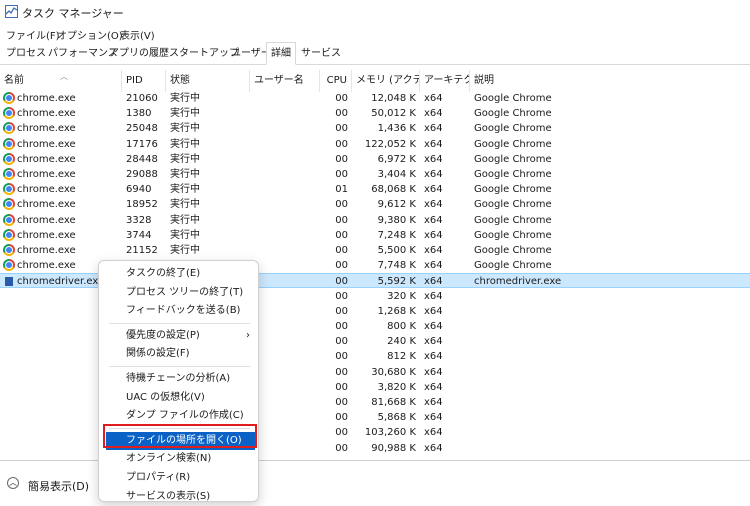  Describe the element at coordinates (178, 459) in the screenshot. I see `context-menu-item: オンライン検索(N)` at that location.